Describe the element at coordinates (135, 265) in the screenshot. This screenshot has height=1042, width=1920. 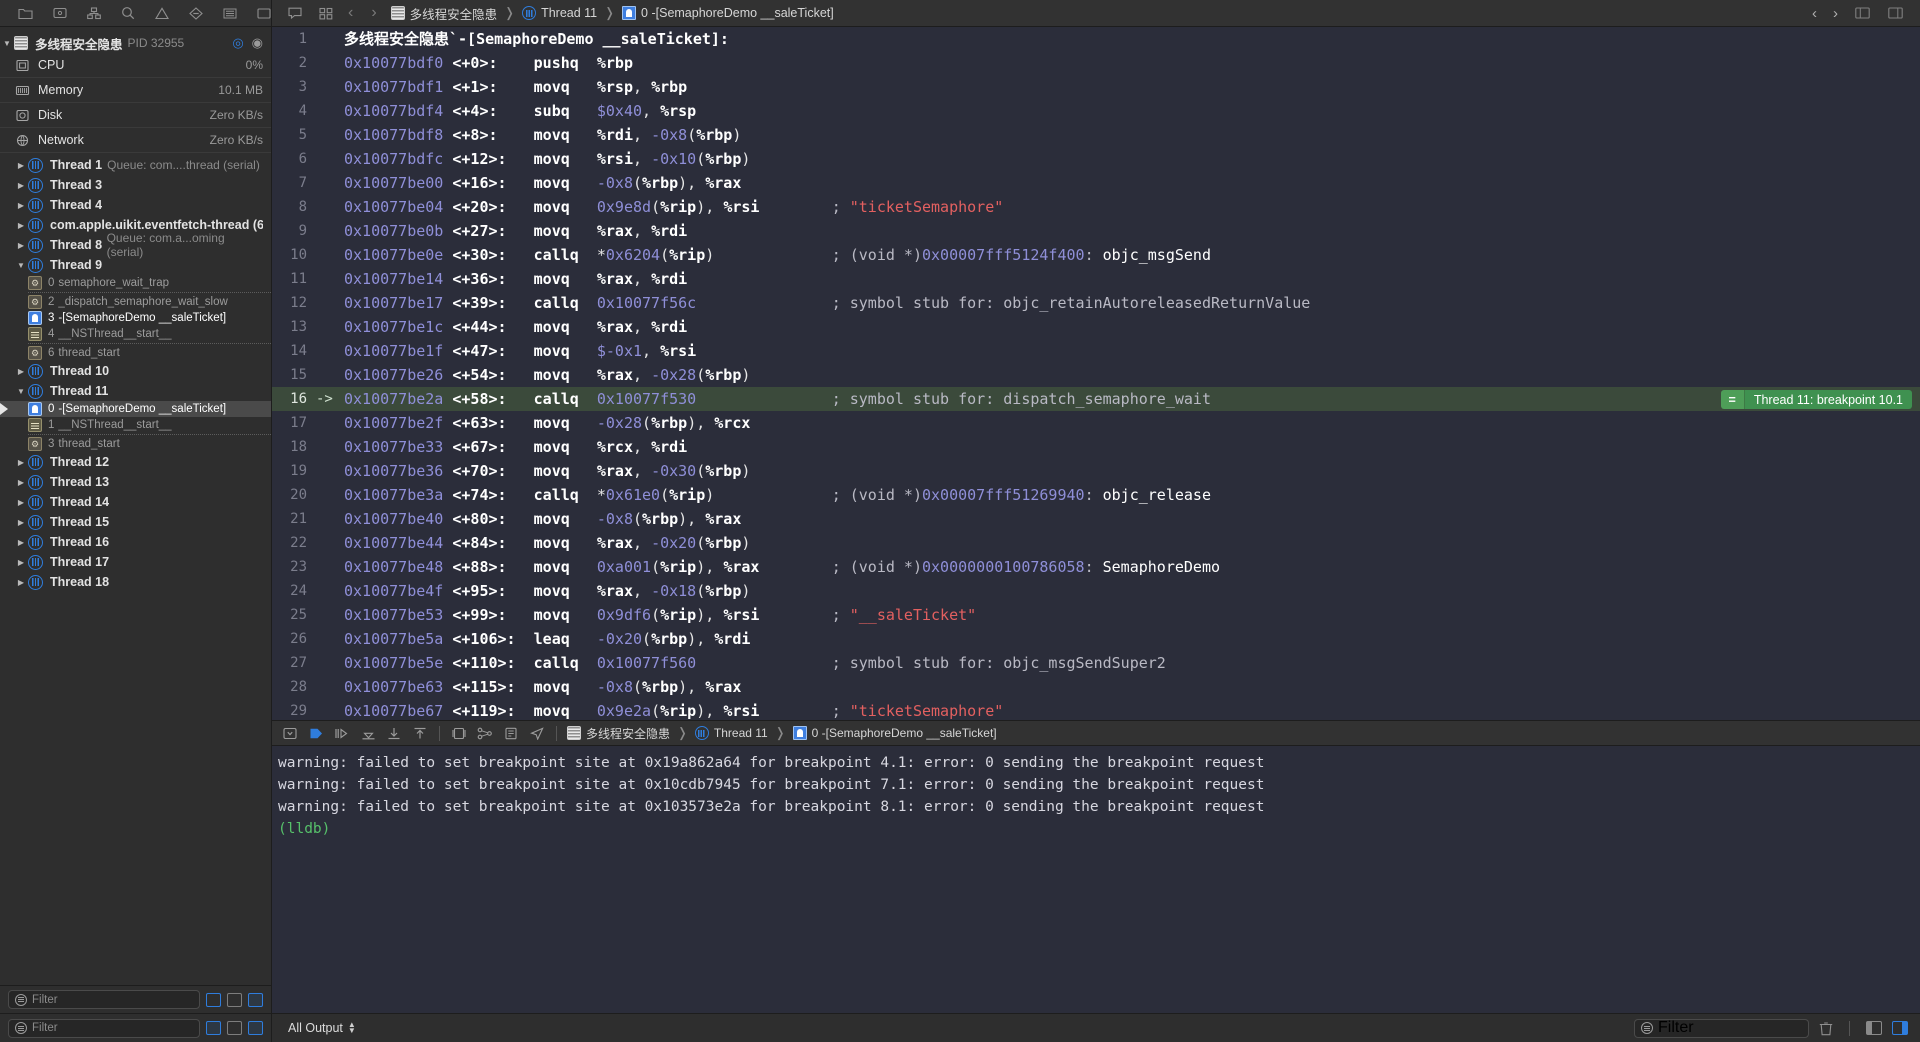
I see `thread-row: Thread 9` at that location.